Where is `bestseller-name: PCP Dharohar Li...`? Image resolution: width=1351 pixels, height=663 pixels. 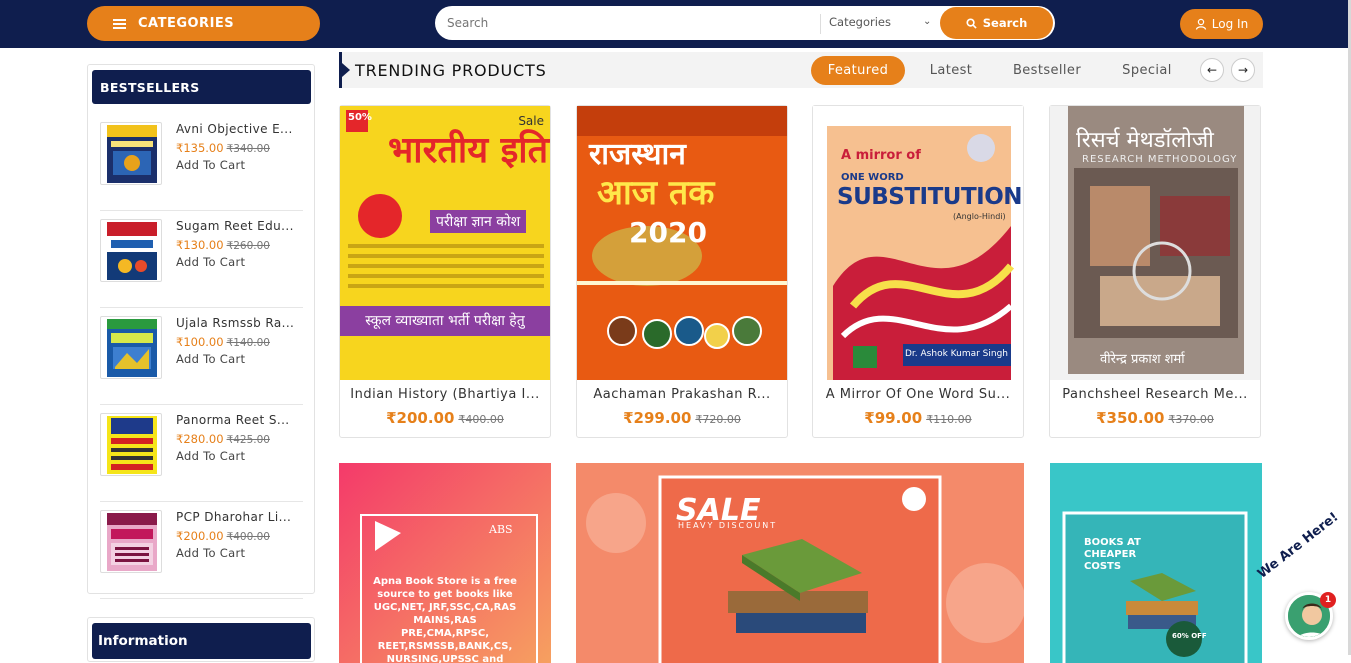 bestseller-name: PCP Dharohar Li... is located at coordinates (233, 517).